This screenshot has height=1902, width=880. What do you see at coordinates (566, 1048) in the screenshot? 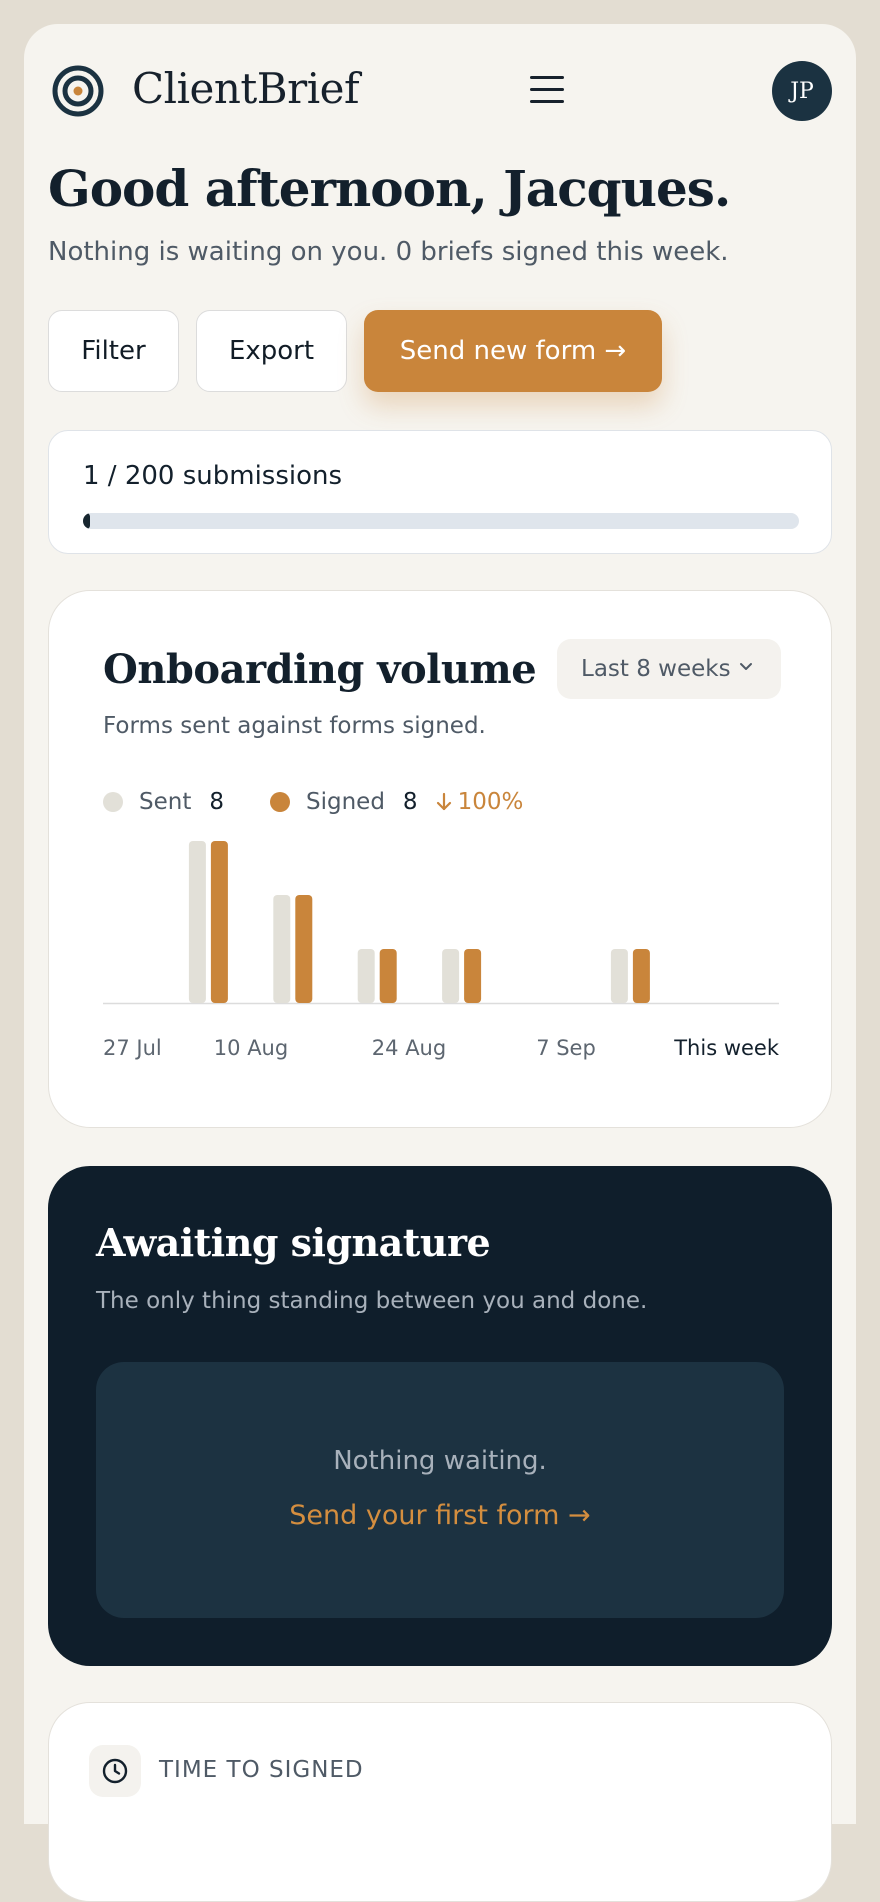
I see `x-tick-label: 7 Sep` at bounding box center [566, 1048].